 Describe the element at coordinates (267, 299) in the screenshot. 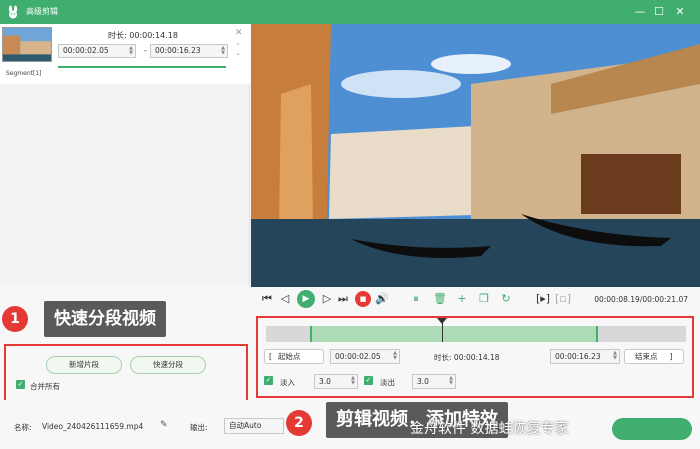

I see `skip-to-start-icon: ⏮` at that location.